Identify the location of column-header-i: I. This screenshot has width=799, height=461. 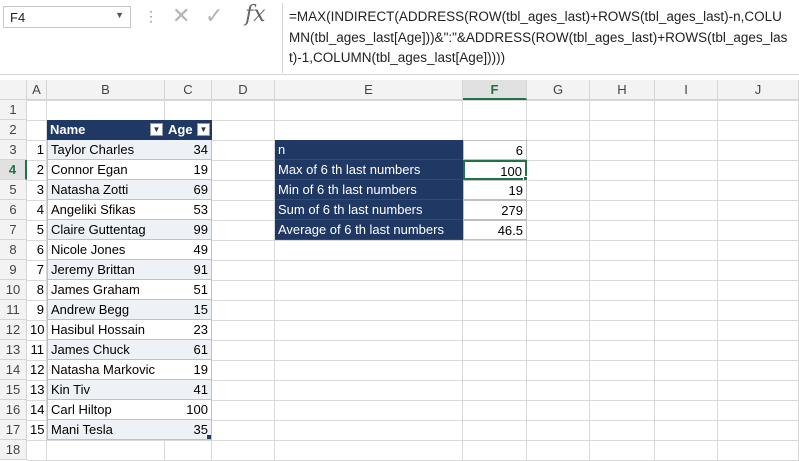
(686, 90).